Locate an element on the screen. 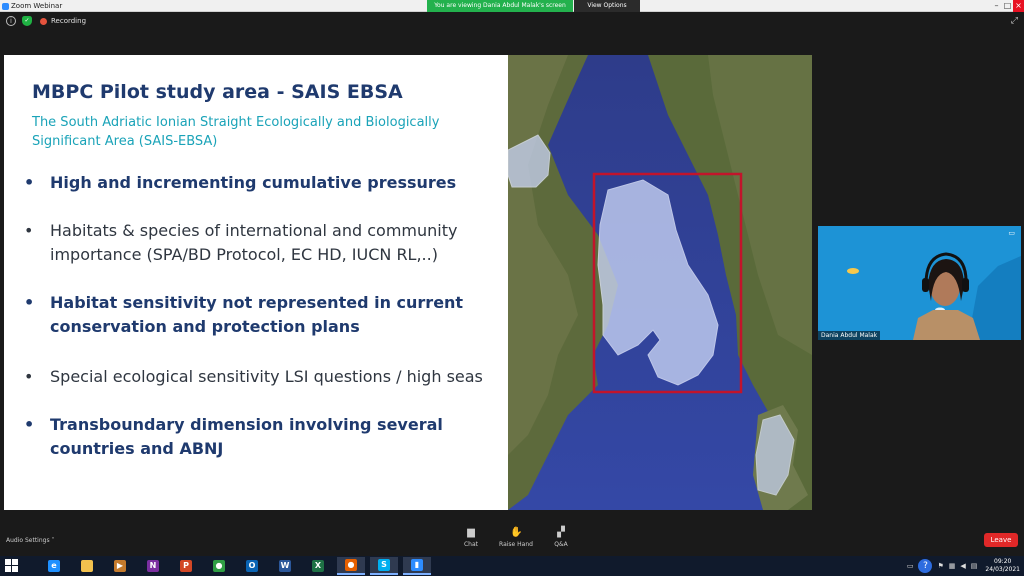 This screenshot has width=1024, height=576. participant-video: ▭ Dania Abdul Malak is located at coordinates (919, 283).